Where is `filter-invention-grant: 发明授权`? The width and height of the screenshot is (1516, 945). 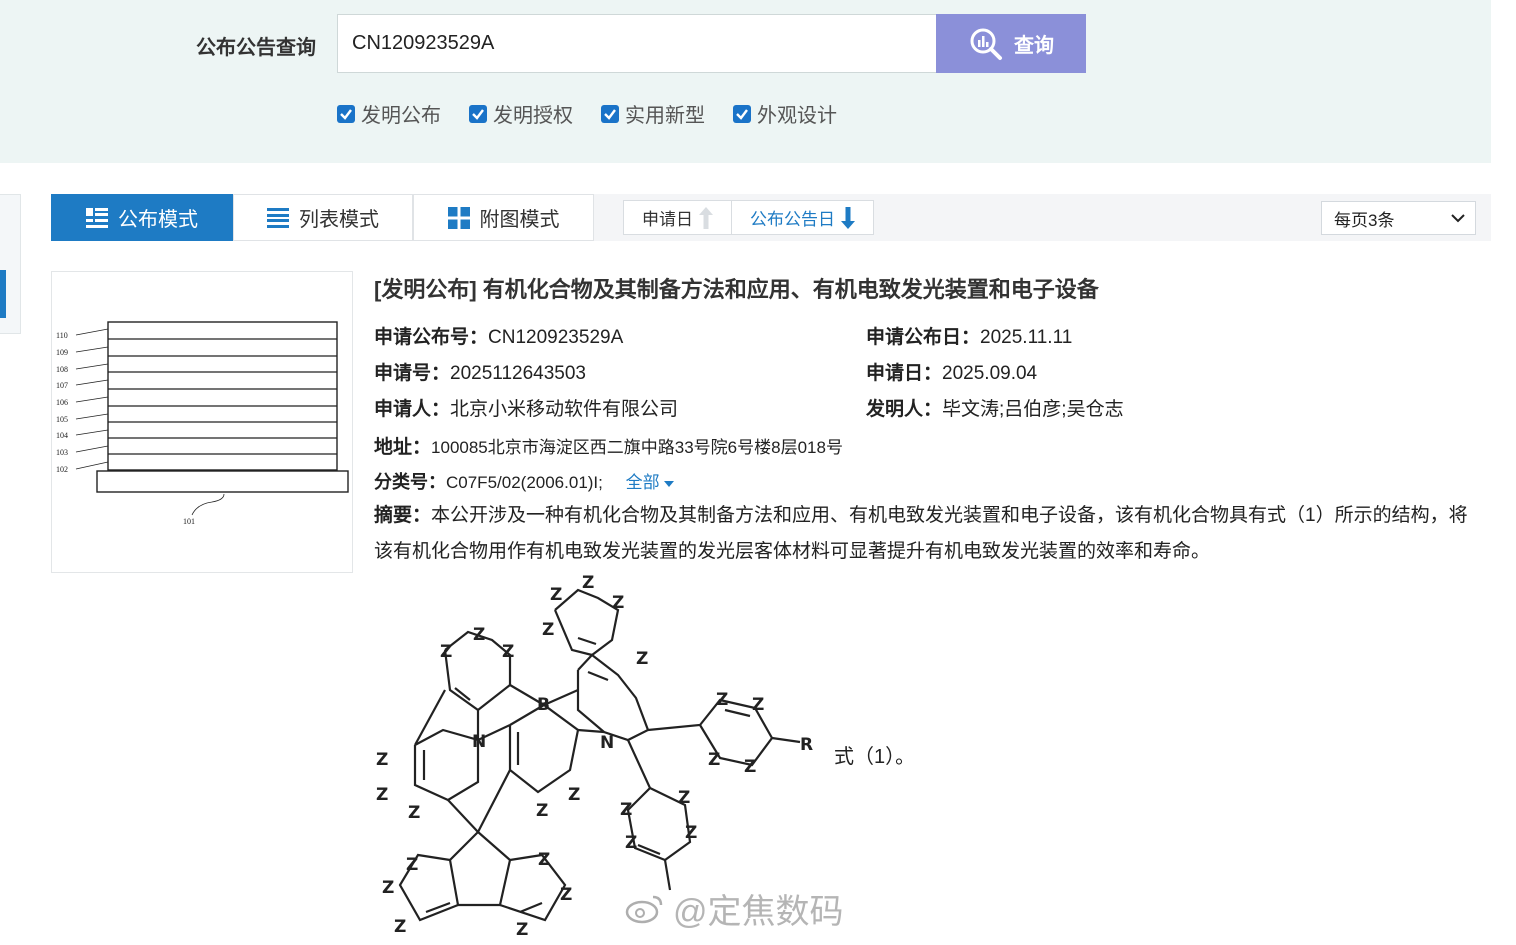 filter-invention-grant: 发明授权 is located at coordinates (521, 113).